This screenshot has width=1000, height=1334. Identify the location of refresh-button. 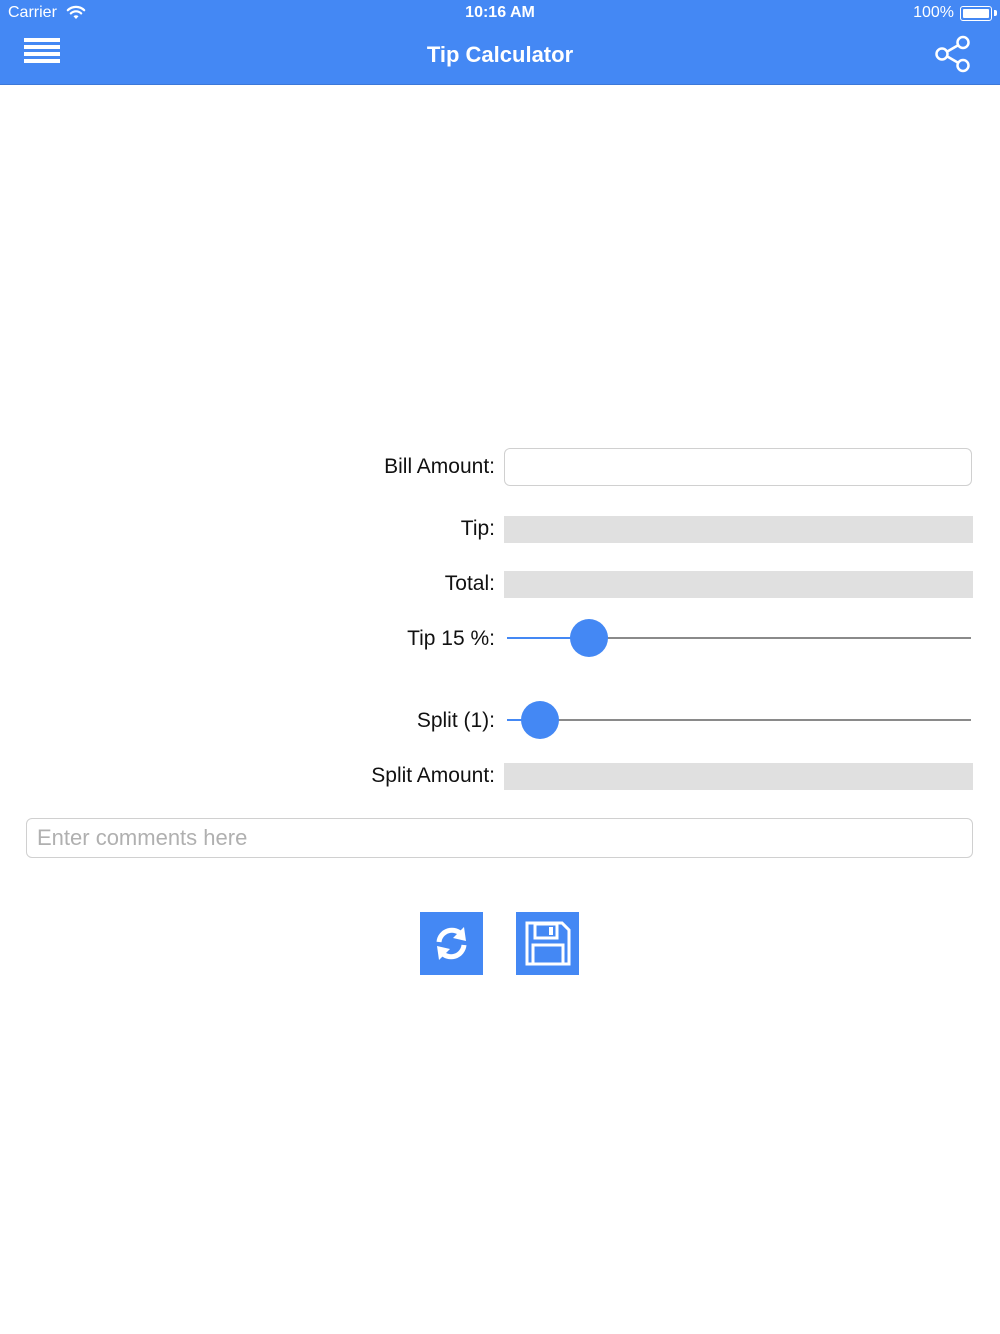
(451, 943).